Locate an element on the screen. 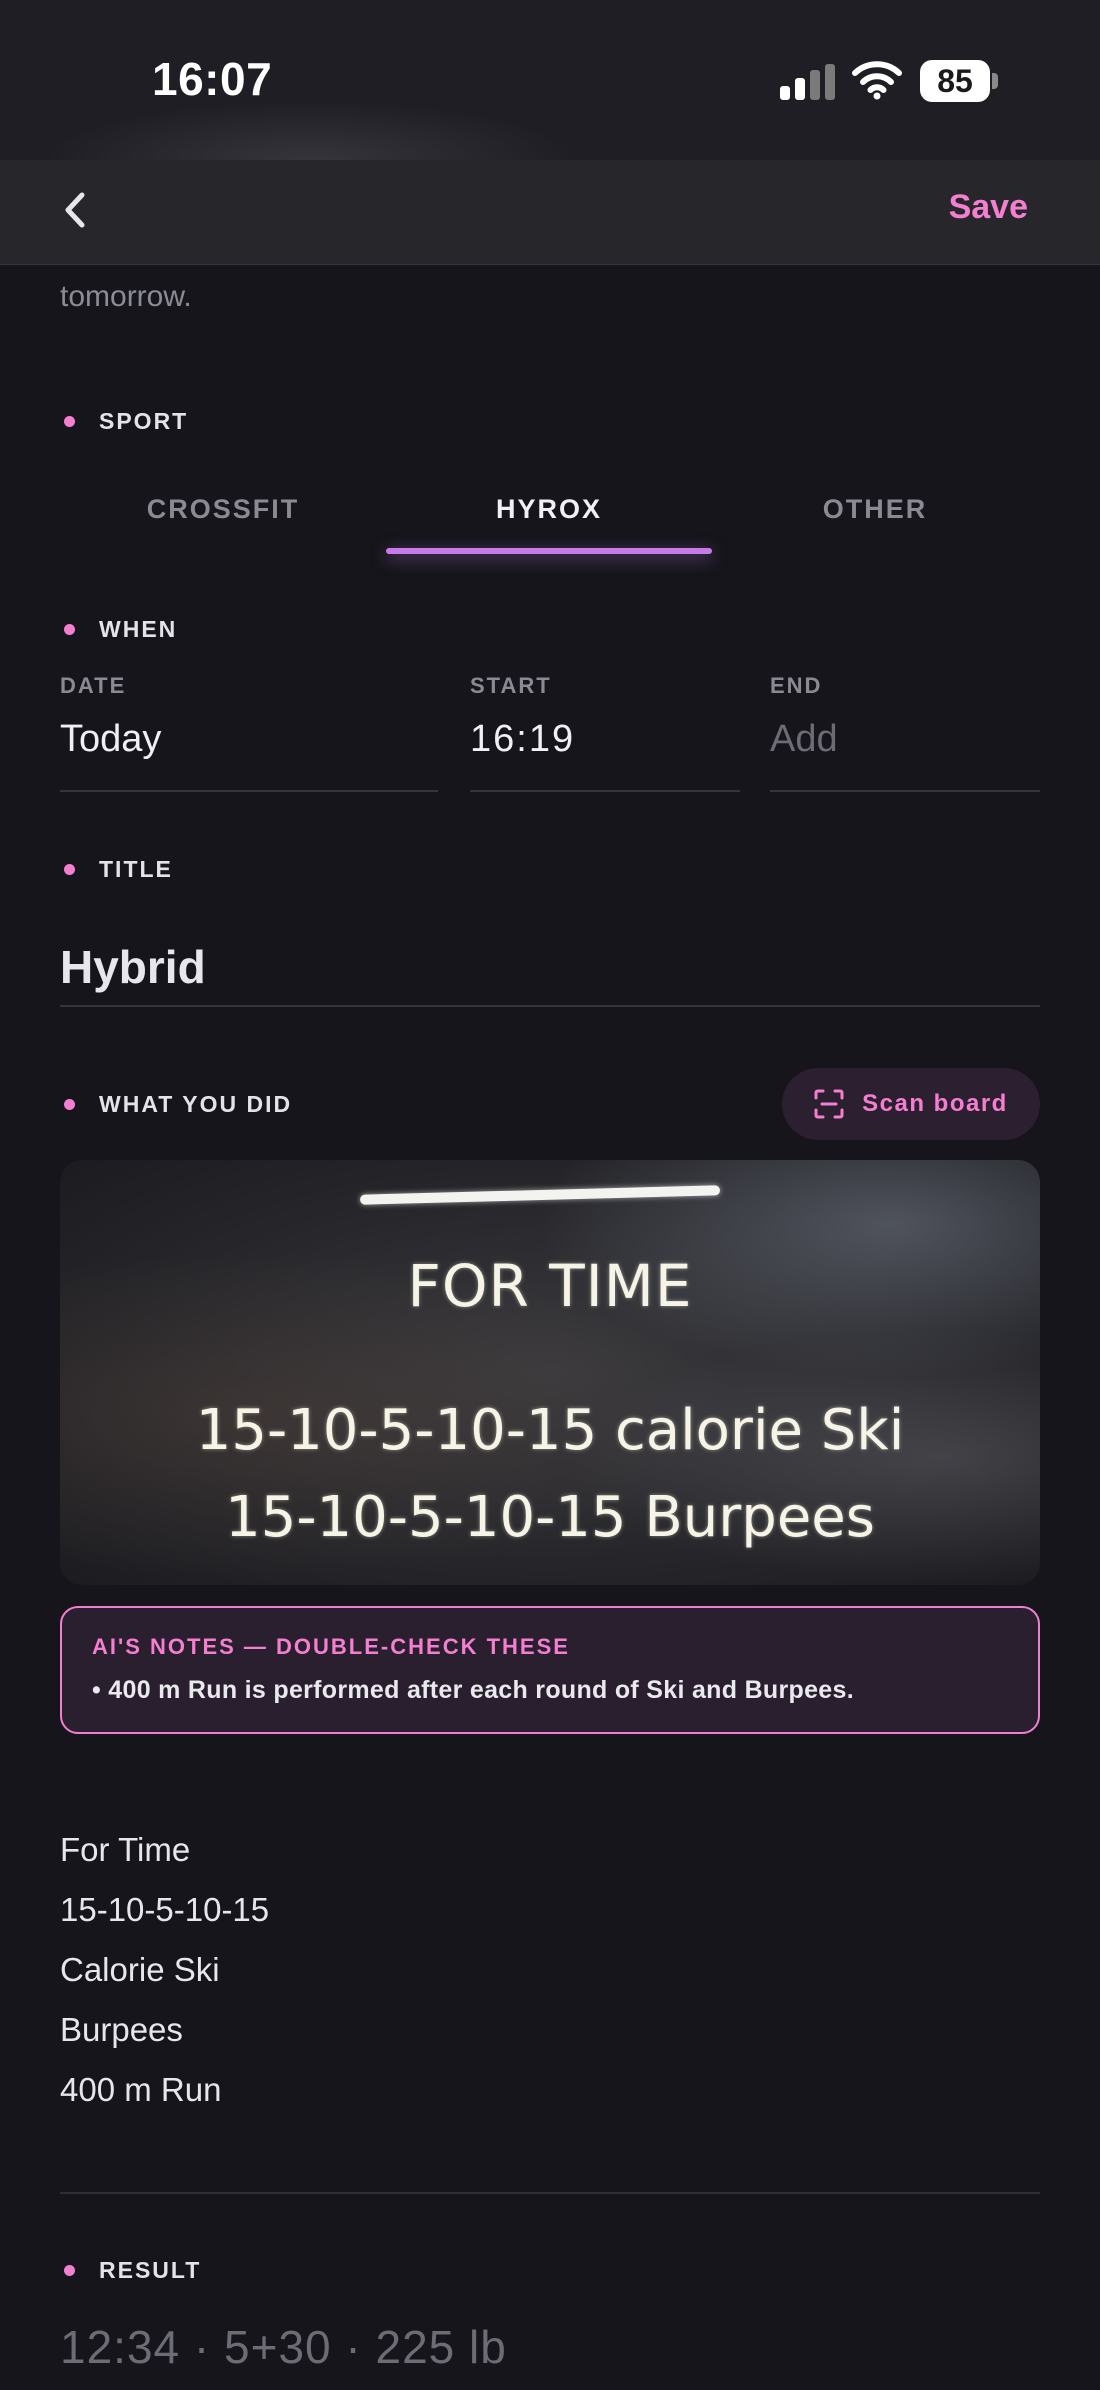 This screenshot has width=1100, height=2390. board-line: 15-10-5-10-15 Burpees is located at coordinates (550, 1517).